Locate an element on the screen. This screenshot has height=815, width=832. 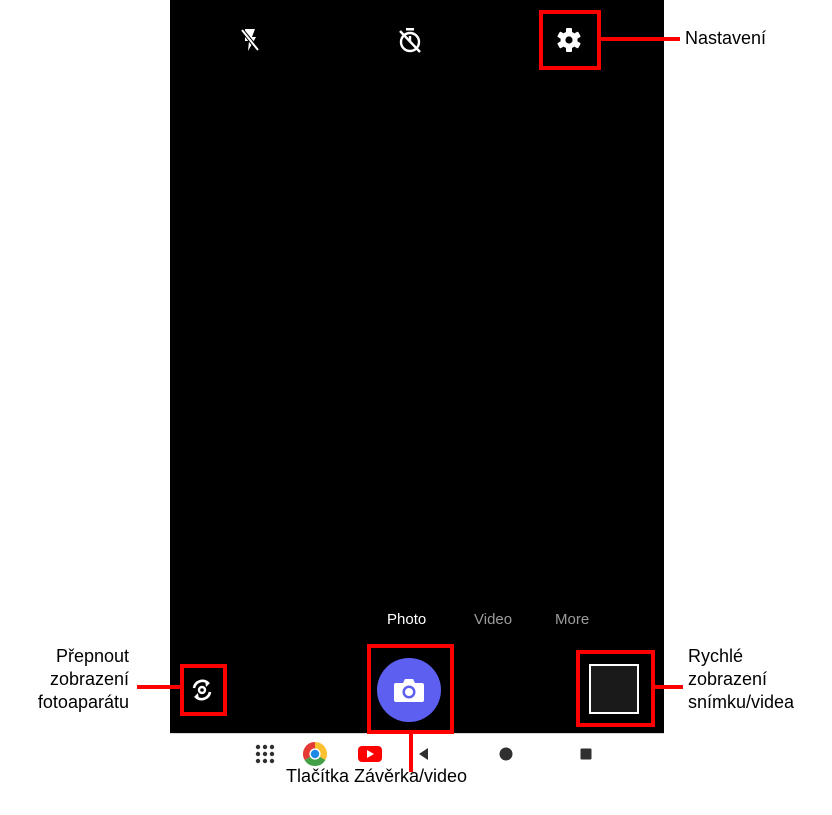
switch-camera-callout-line is located at coordinates (158, 687).